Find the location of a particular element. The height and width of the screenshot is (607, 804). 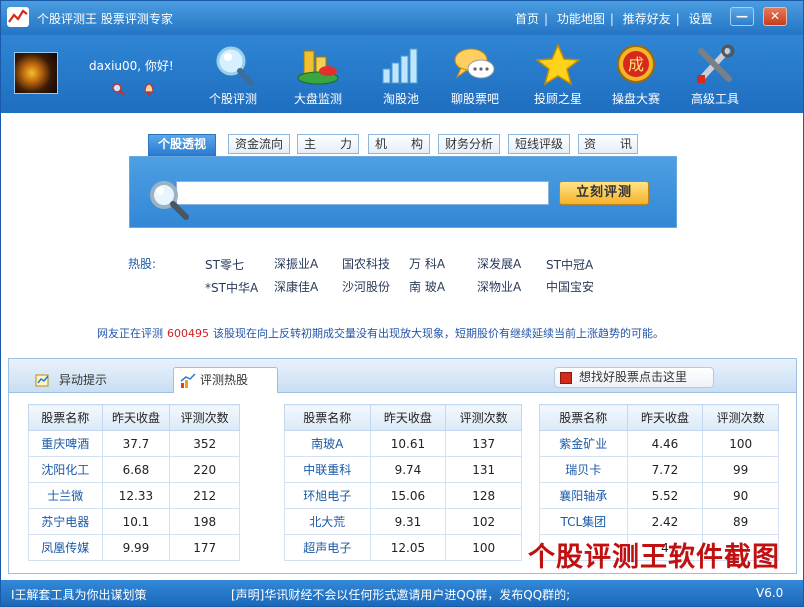

hot-stock-link: 国农科技 is located at coordinates (366, 263).